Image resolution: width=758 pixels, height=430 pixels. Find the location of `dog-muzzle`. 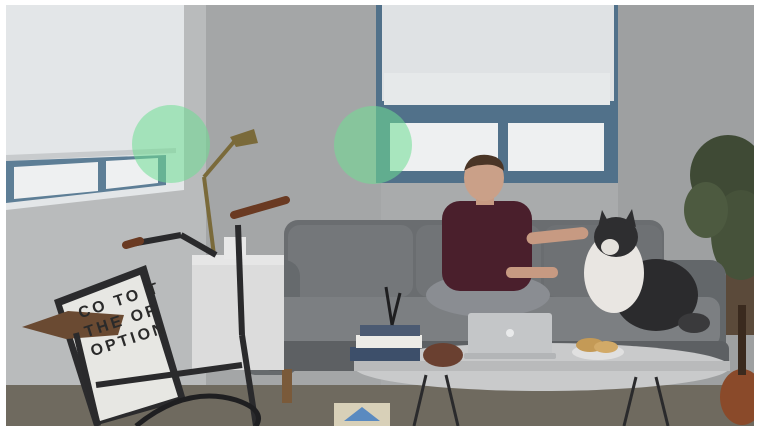

dog-muzzle is located at coordinates (610, 247).